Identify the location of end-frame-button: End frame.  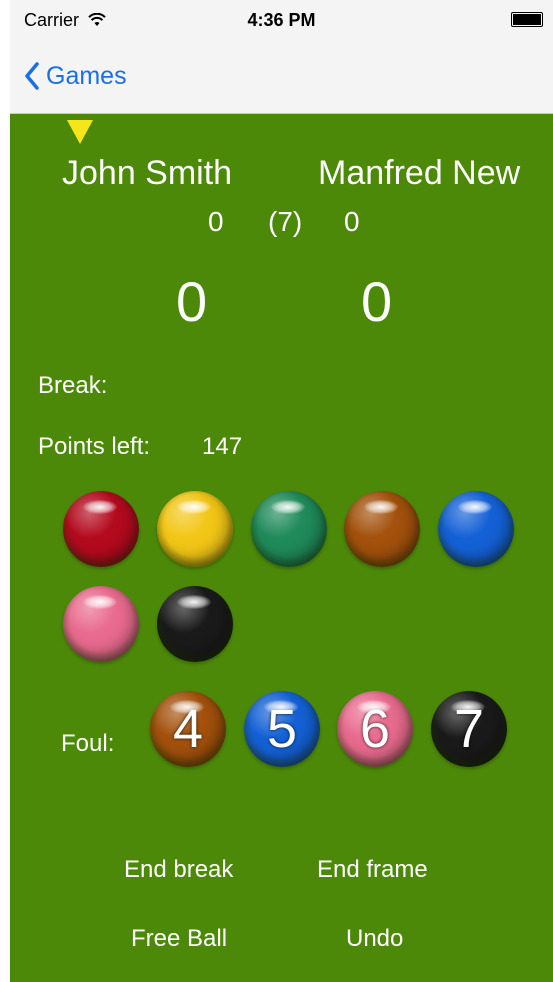
(372, 870).